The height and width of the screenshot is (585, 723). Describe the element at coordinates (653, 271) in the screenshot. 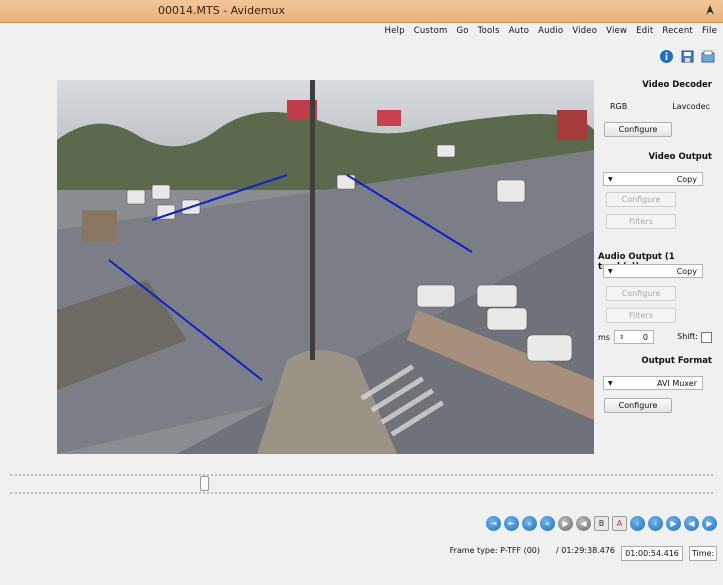

I see `audio-output-select: Copy ▼` at that location.